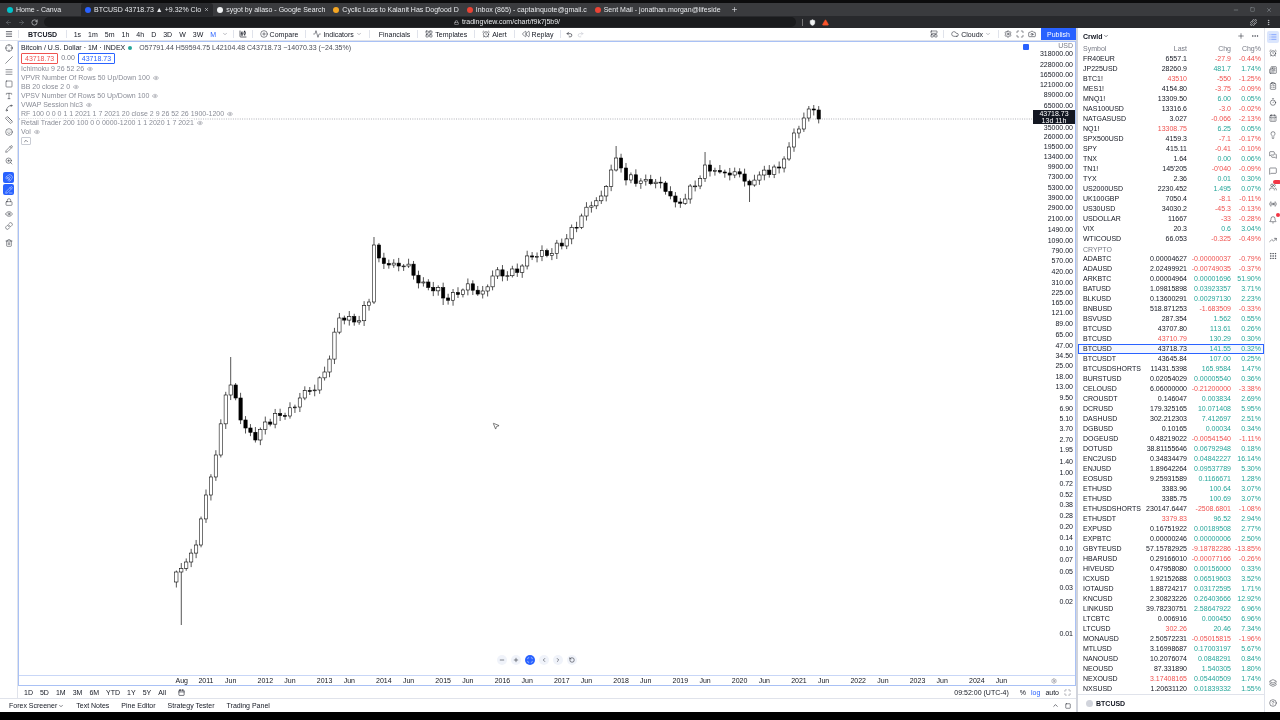 This screenshot has height=720, width=1280. I want to click on cursor-icon, so click(495, 426).